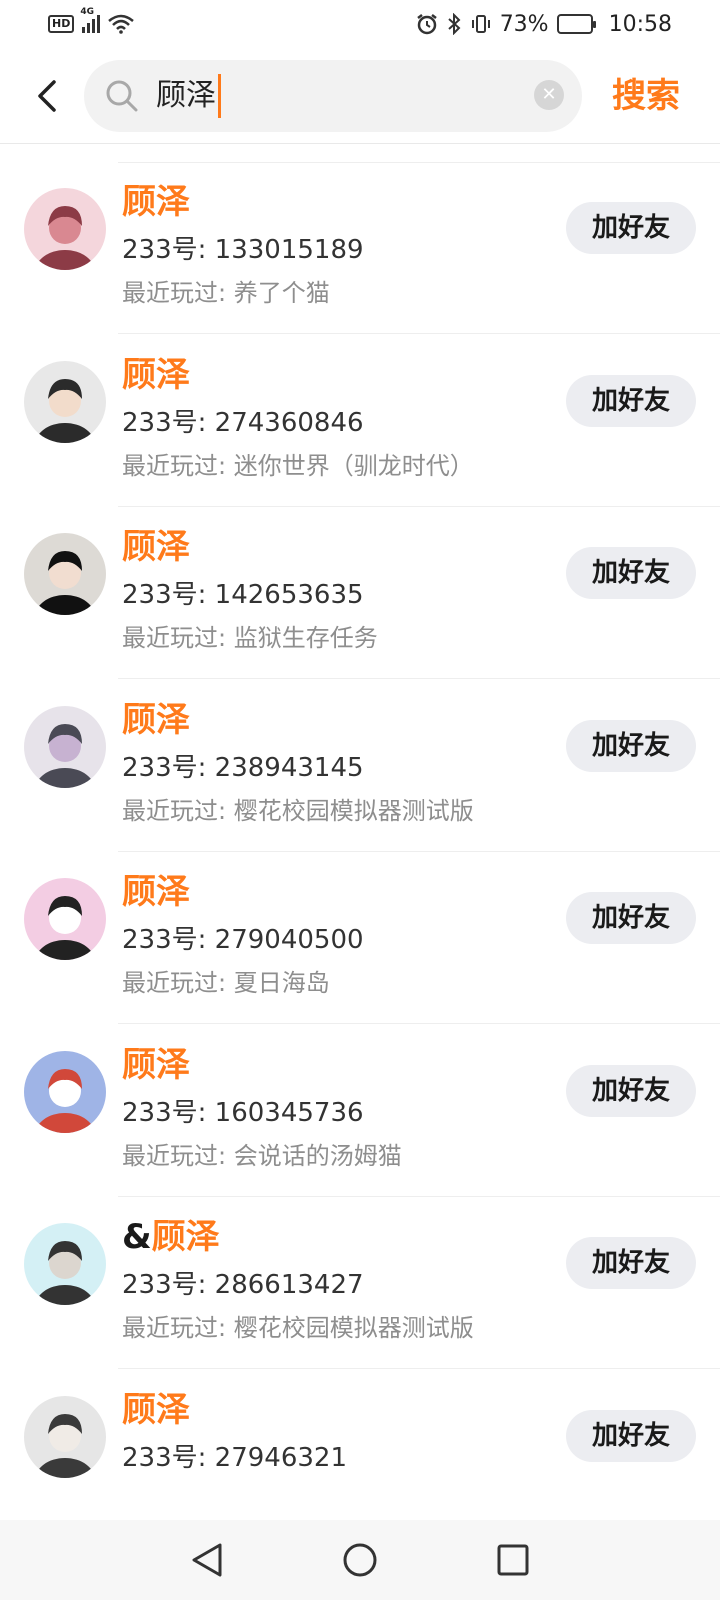 The height and width of the screenshot is (1600, 720). I want to click on cellular-signal-icon: 4G, so click(90, 20).